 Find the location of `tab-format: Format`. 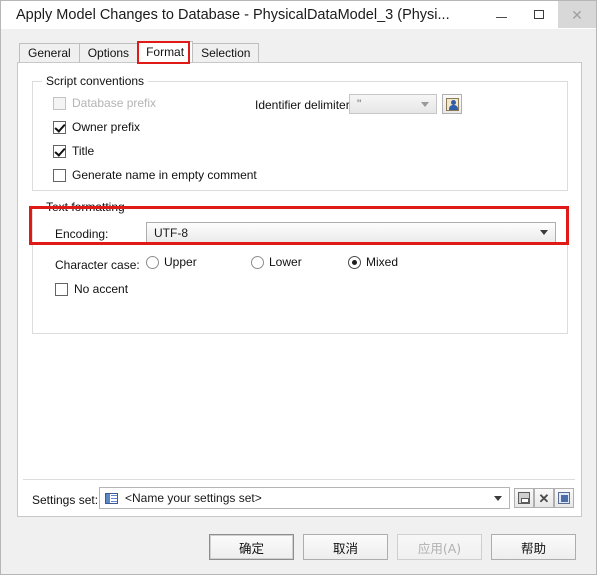

tab-format: Format is located at coordinates (165, 51).